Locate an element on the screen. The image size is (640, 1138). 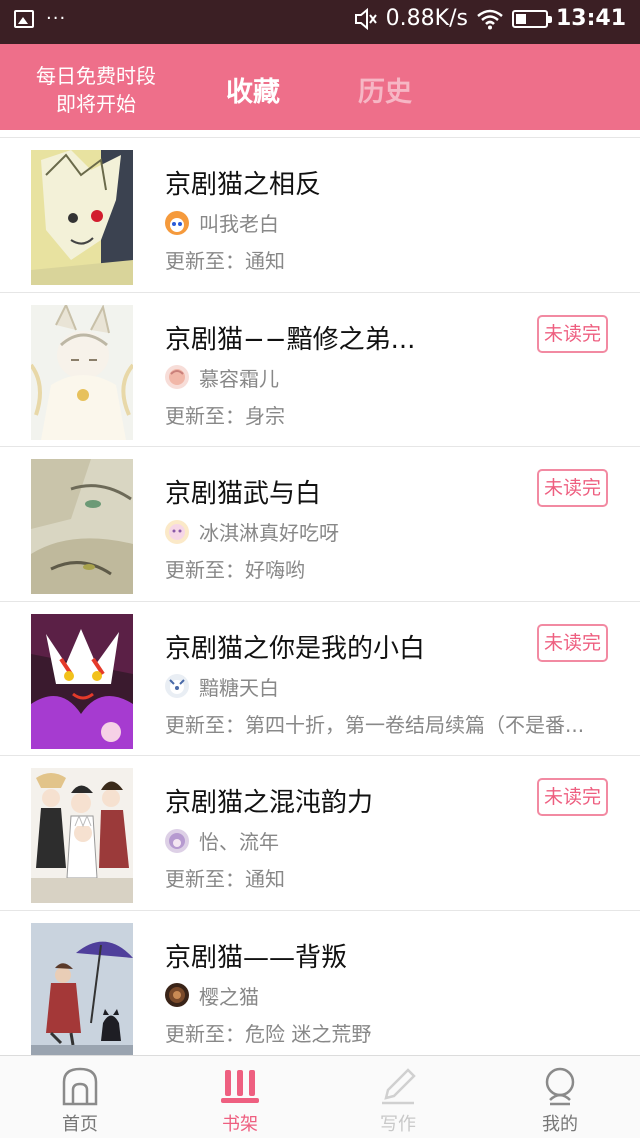
profile-icon is located at coordinates (560, 1086).